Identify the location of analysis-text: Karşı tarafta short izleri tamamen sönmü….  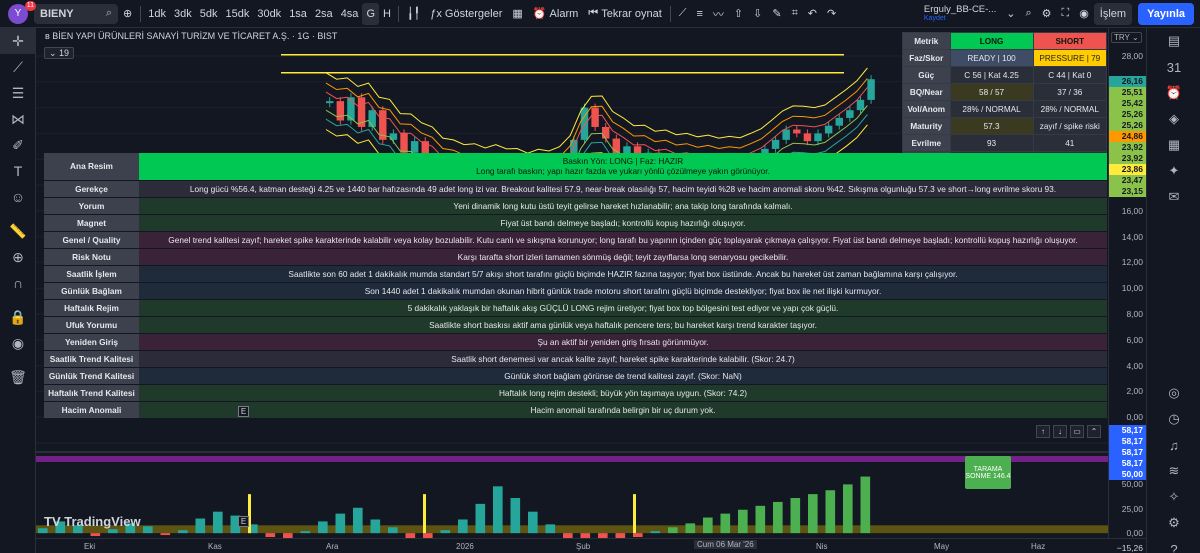
(623, 257).